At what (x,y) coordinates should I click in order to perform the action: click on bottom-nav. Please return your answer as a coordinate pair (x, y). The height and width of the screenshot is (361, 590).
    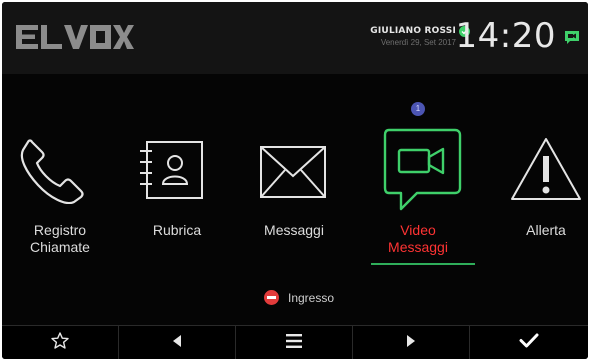
    Looking at the image, I should click on (295, 342).